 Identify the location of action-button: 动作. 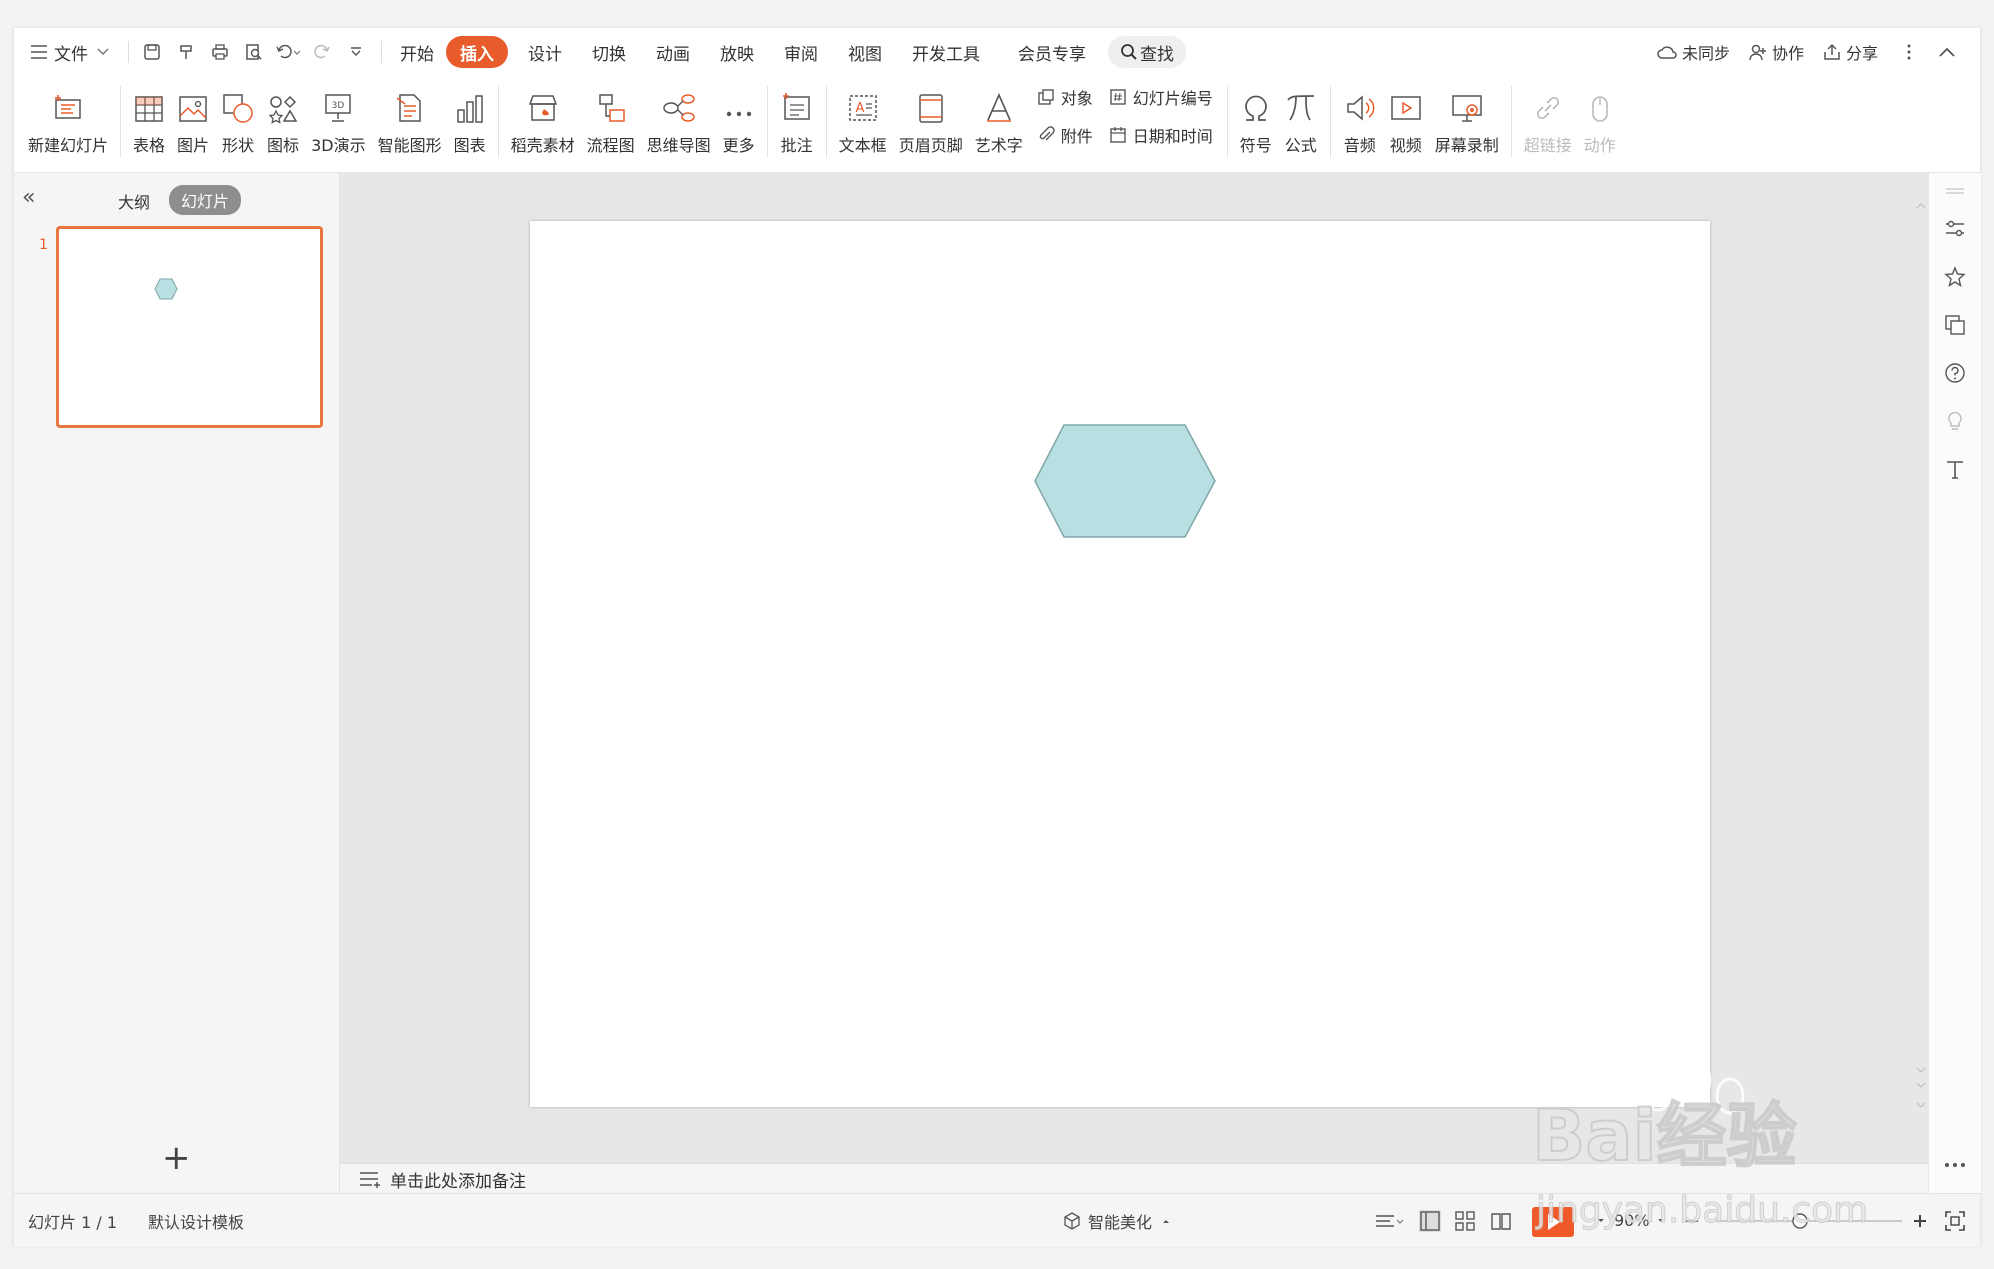
(1600, 124).